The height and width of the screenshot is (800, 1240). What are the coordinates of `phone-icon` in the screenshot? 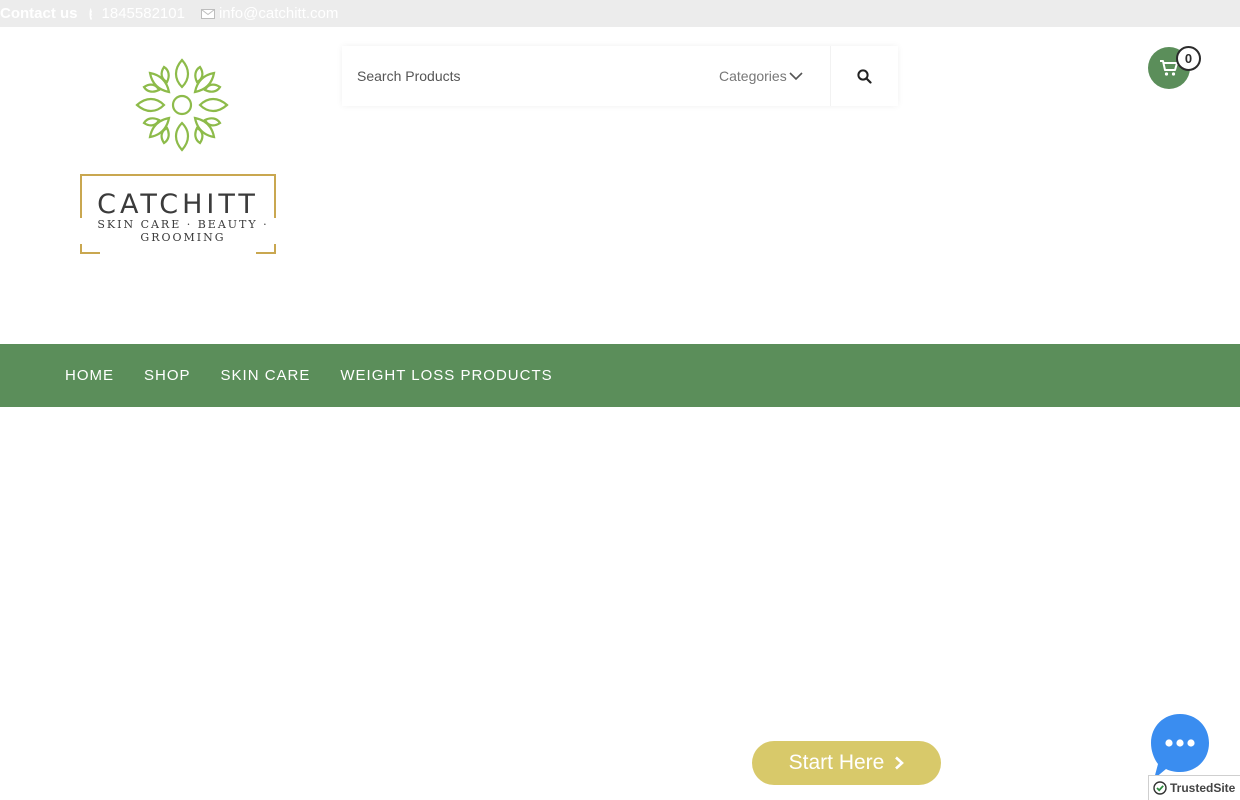 It's located at (90, 13).